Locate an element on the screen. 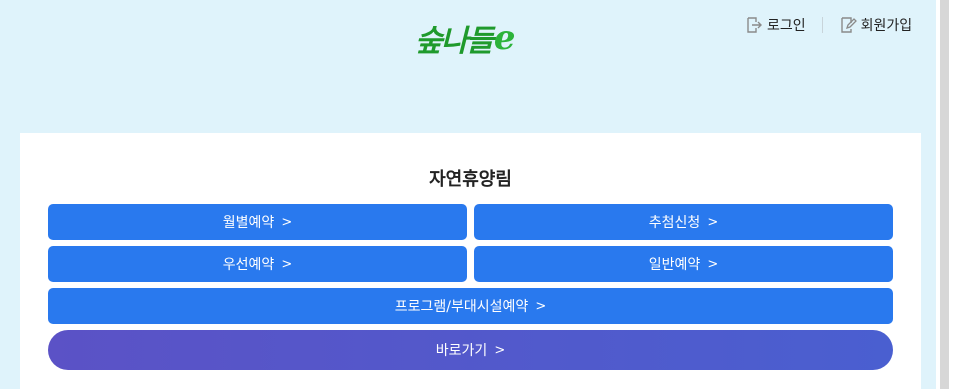  top-links: 로그인 회원가입 is located at coordinates (828, 25).